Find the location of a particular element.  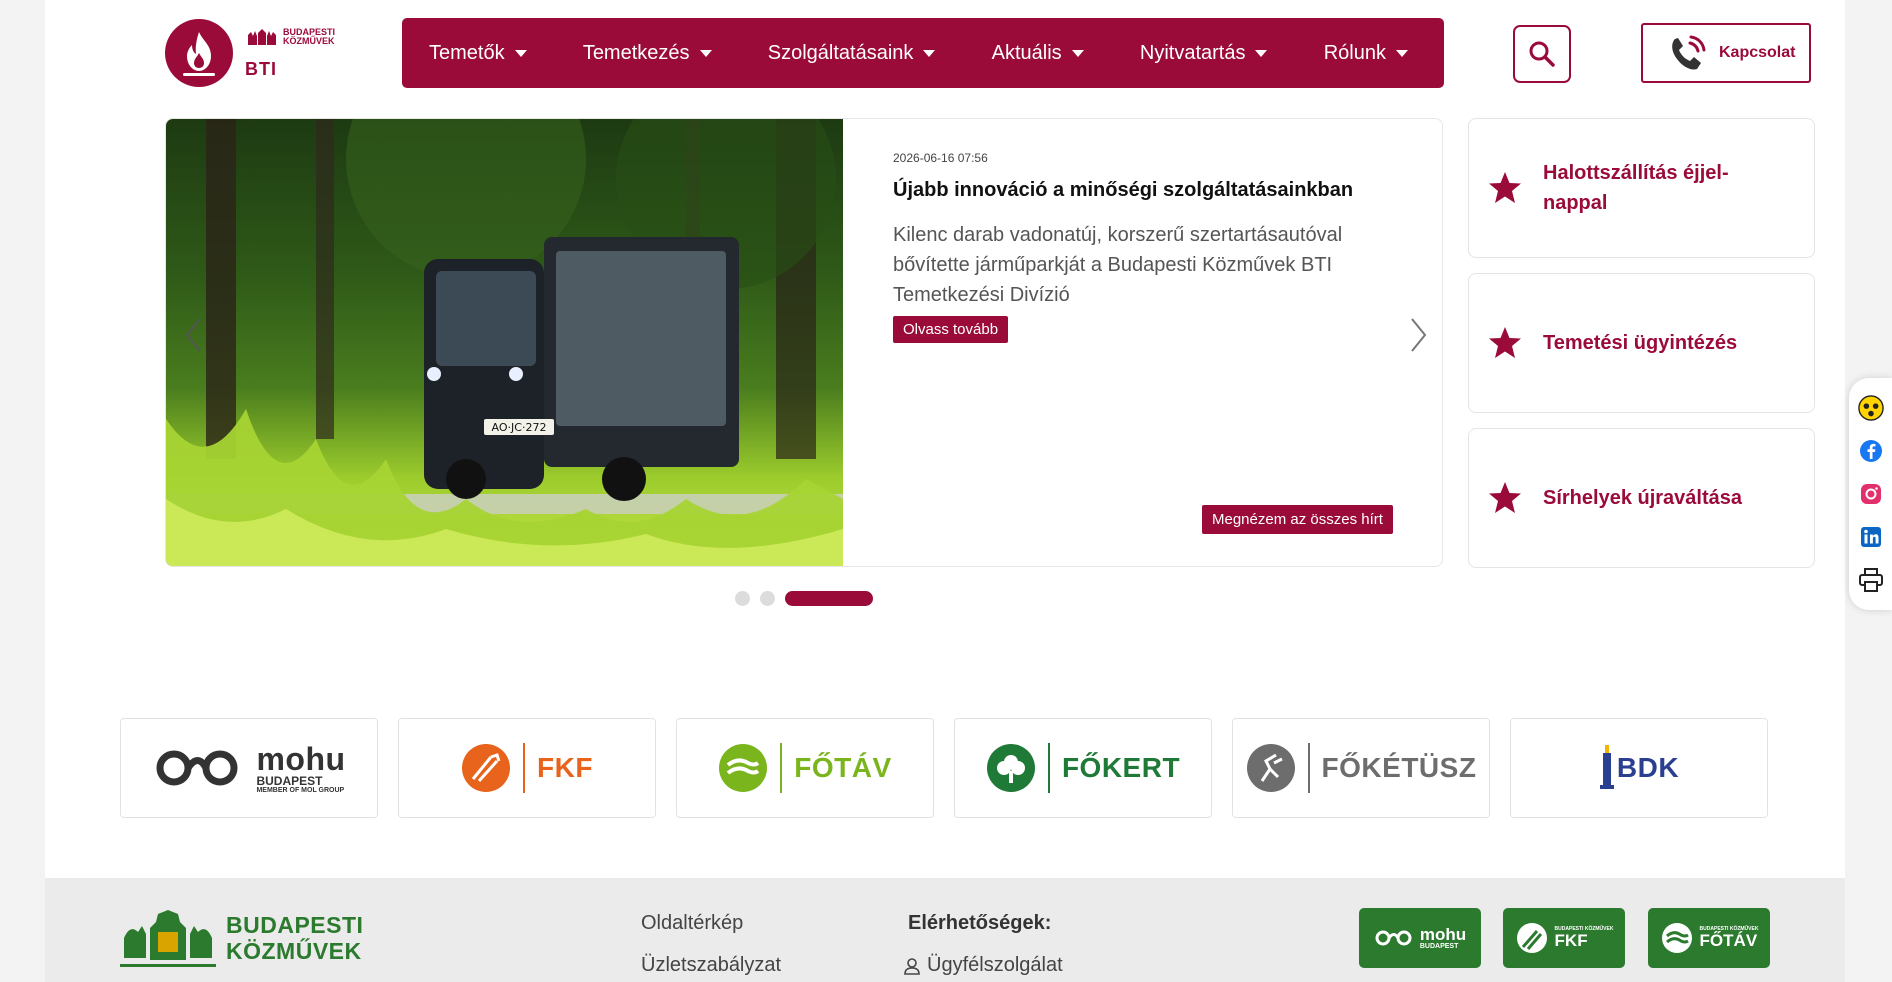

nav-label: Temetkezés is located at coordinates (636, 52).